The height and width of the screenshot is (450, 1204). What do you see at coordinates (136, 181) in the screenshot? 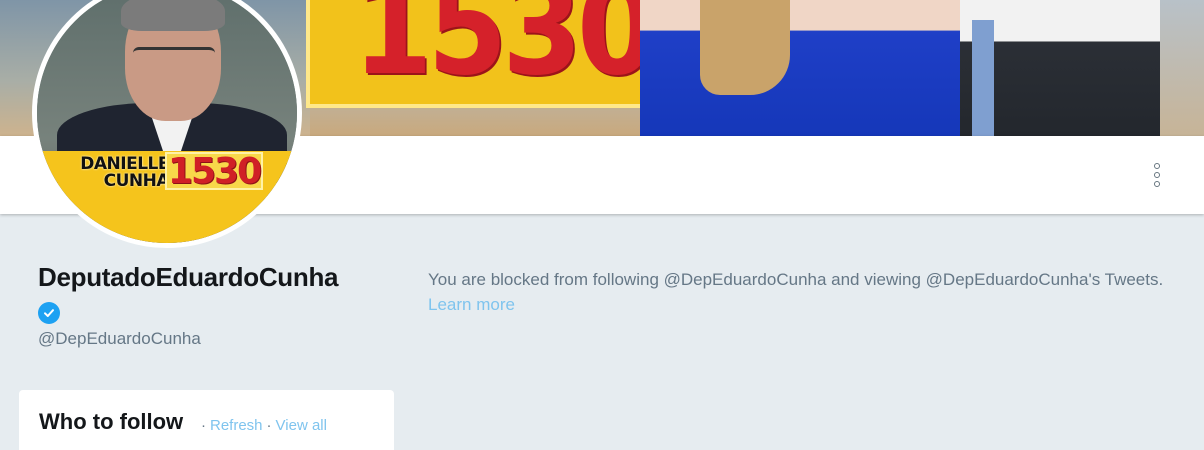
I see `avatar-name-line2: CUNHA` at bounding box center [136, 181].